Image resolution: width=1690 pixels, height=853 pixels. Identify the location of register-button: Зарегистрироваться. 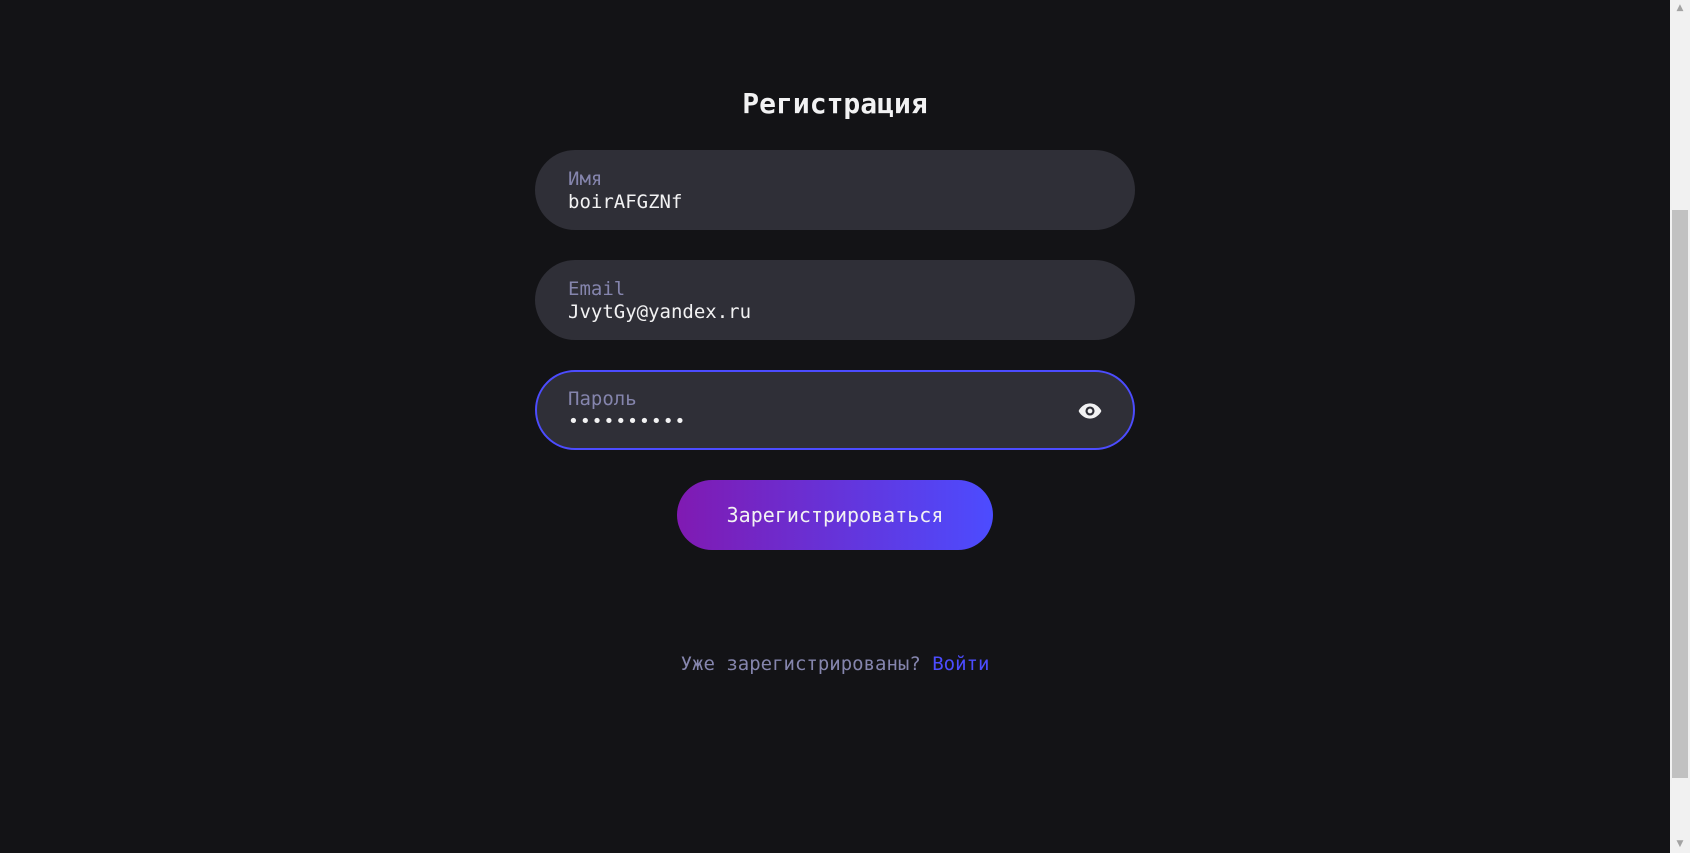
(835, 515).